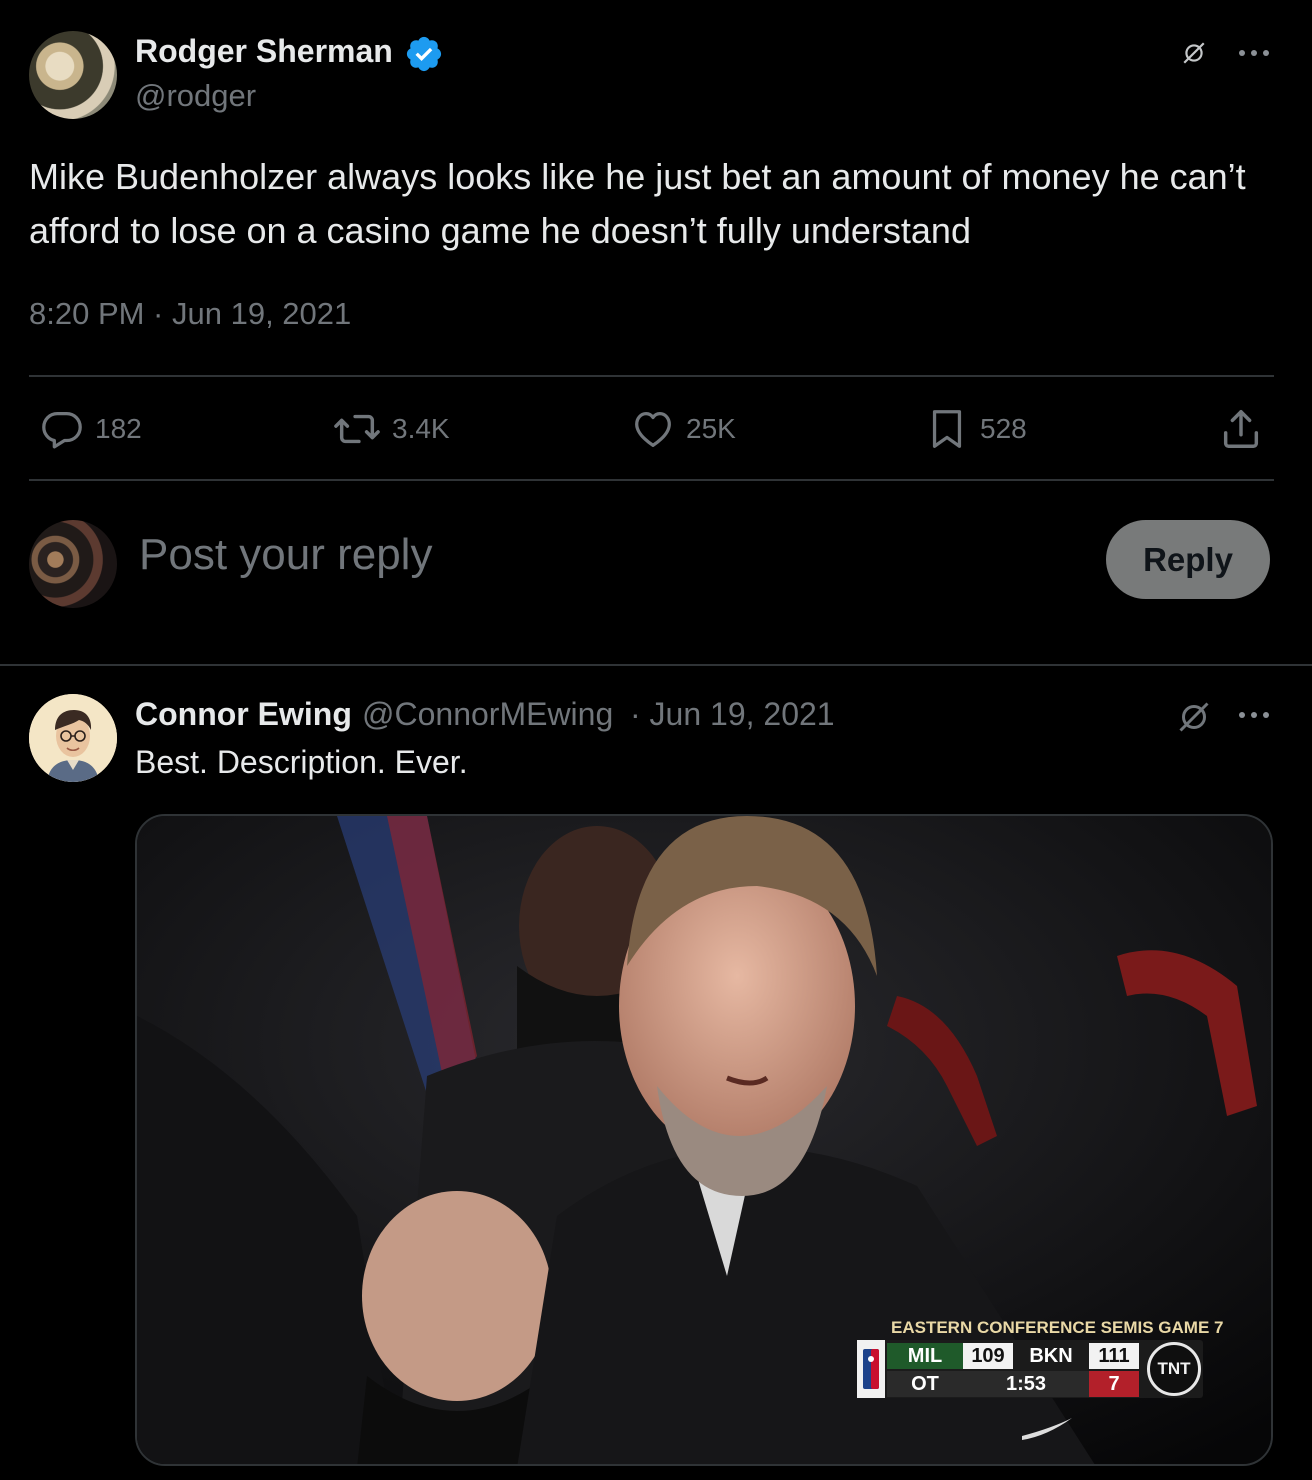  I want to click on tweet-timestamp: 8:20 PM · Jun 19, 2021, so click(190, 314).